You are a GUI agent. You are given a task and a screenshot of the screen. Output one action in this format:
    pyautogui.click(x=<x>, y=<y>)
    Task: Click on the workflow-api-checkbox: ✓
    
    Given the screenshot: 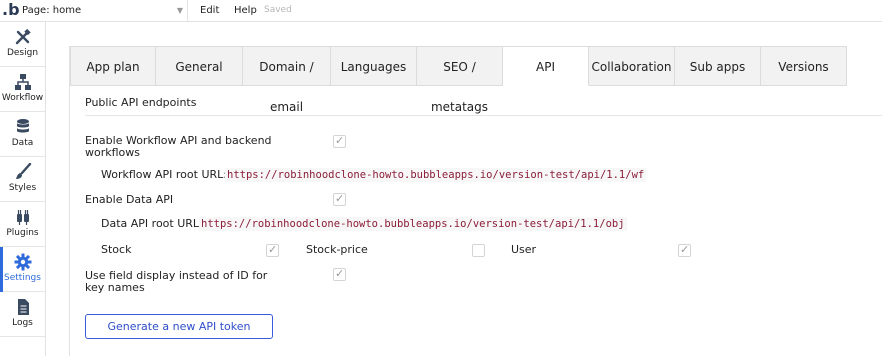 What is the action you would take?
    pyautogui.click(x=339, y=141)
    